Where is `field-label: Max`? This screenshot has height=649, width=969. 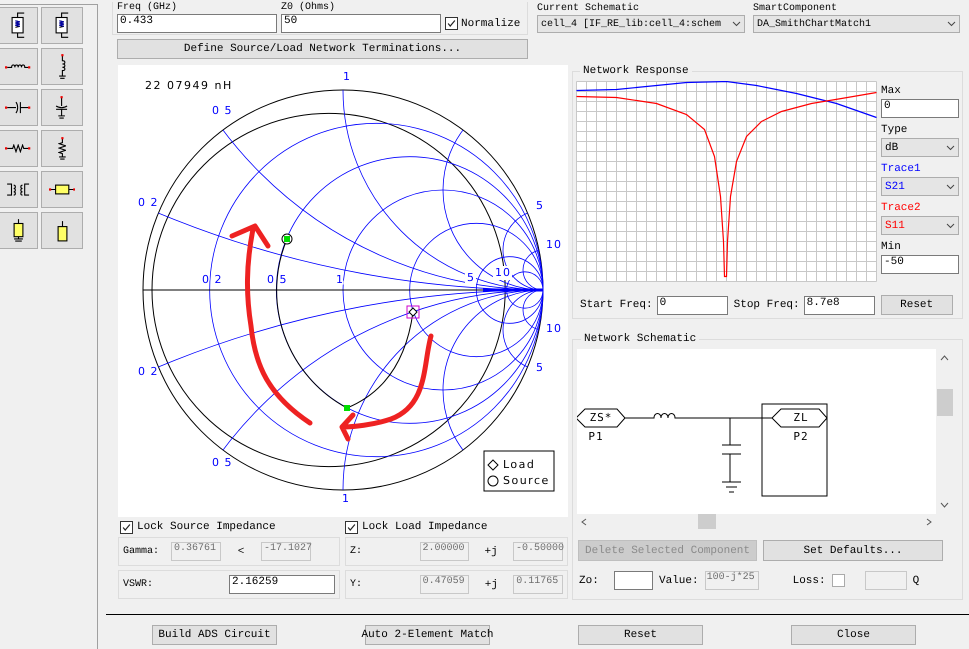
field-label: Max is located at coordinates (891, 91).